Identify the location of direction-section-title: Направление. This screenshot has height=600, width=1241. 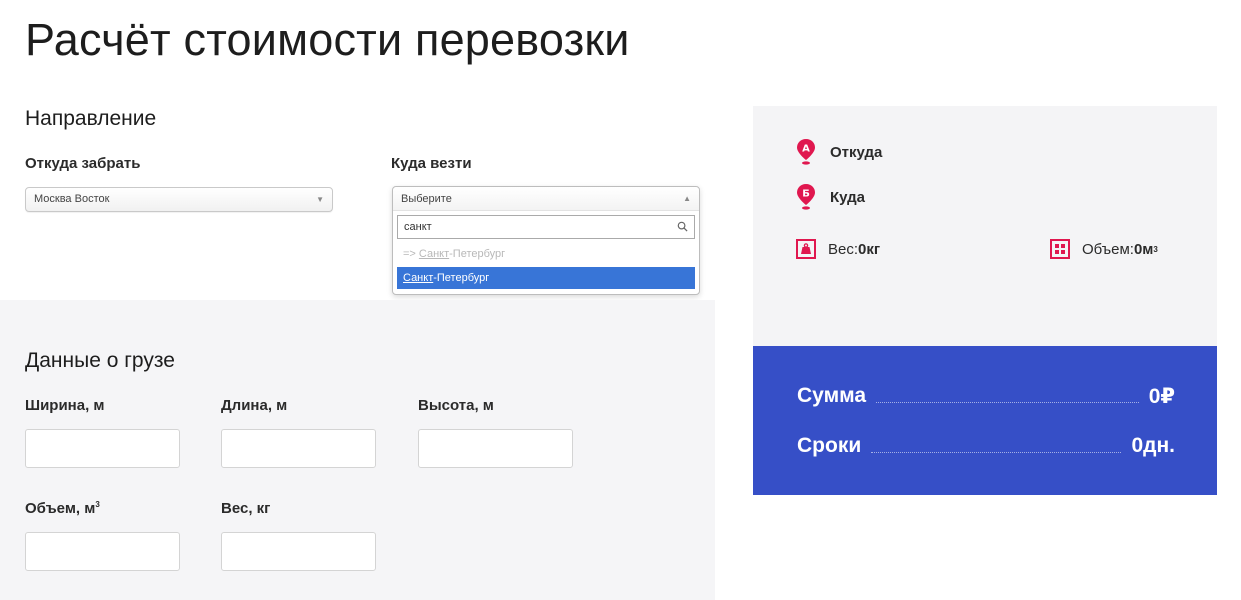
(91, 118).